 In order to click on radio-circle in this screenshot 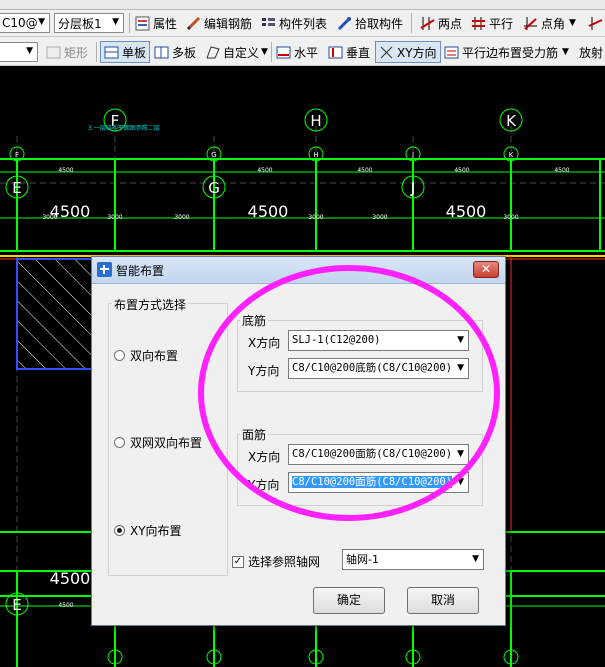, I will do `click(119, 355)`.